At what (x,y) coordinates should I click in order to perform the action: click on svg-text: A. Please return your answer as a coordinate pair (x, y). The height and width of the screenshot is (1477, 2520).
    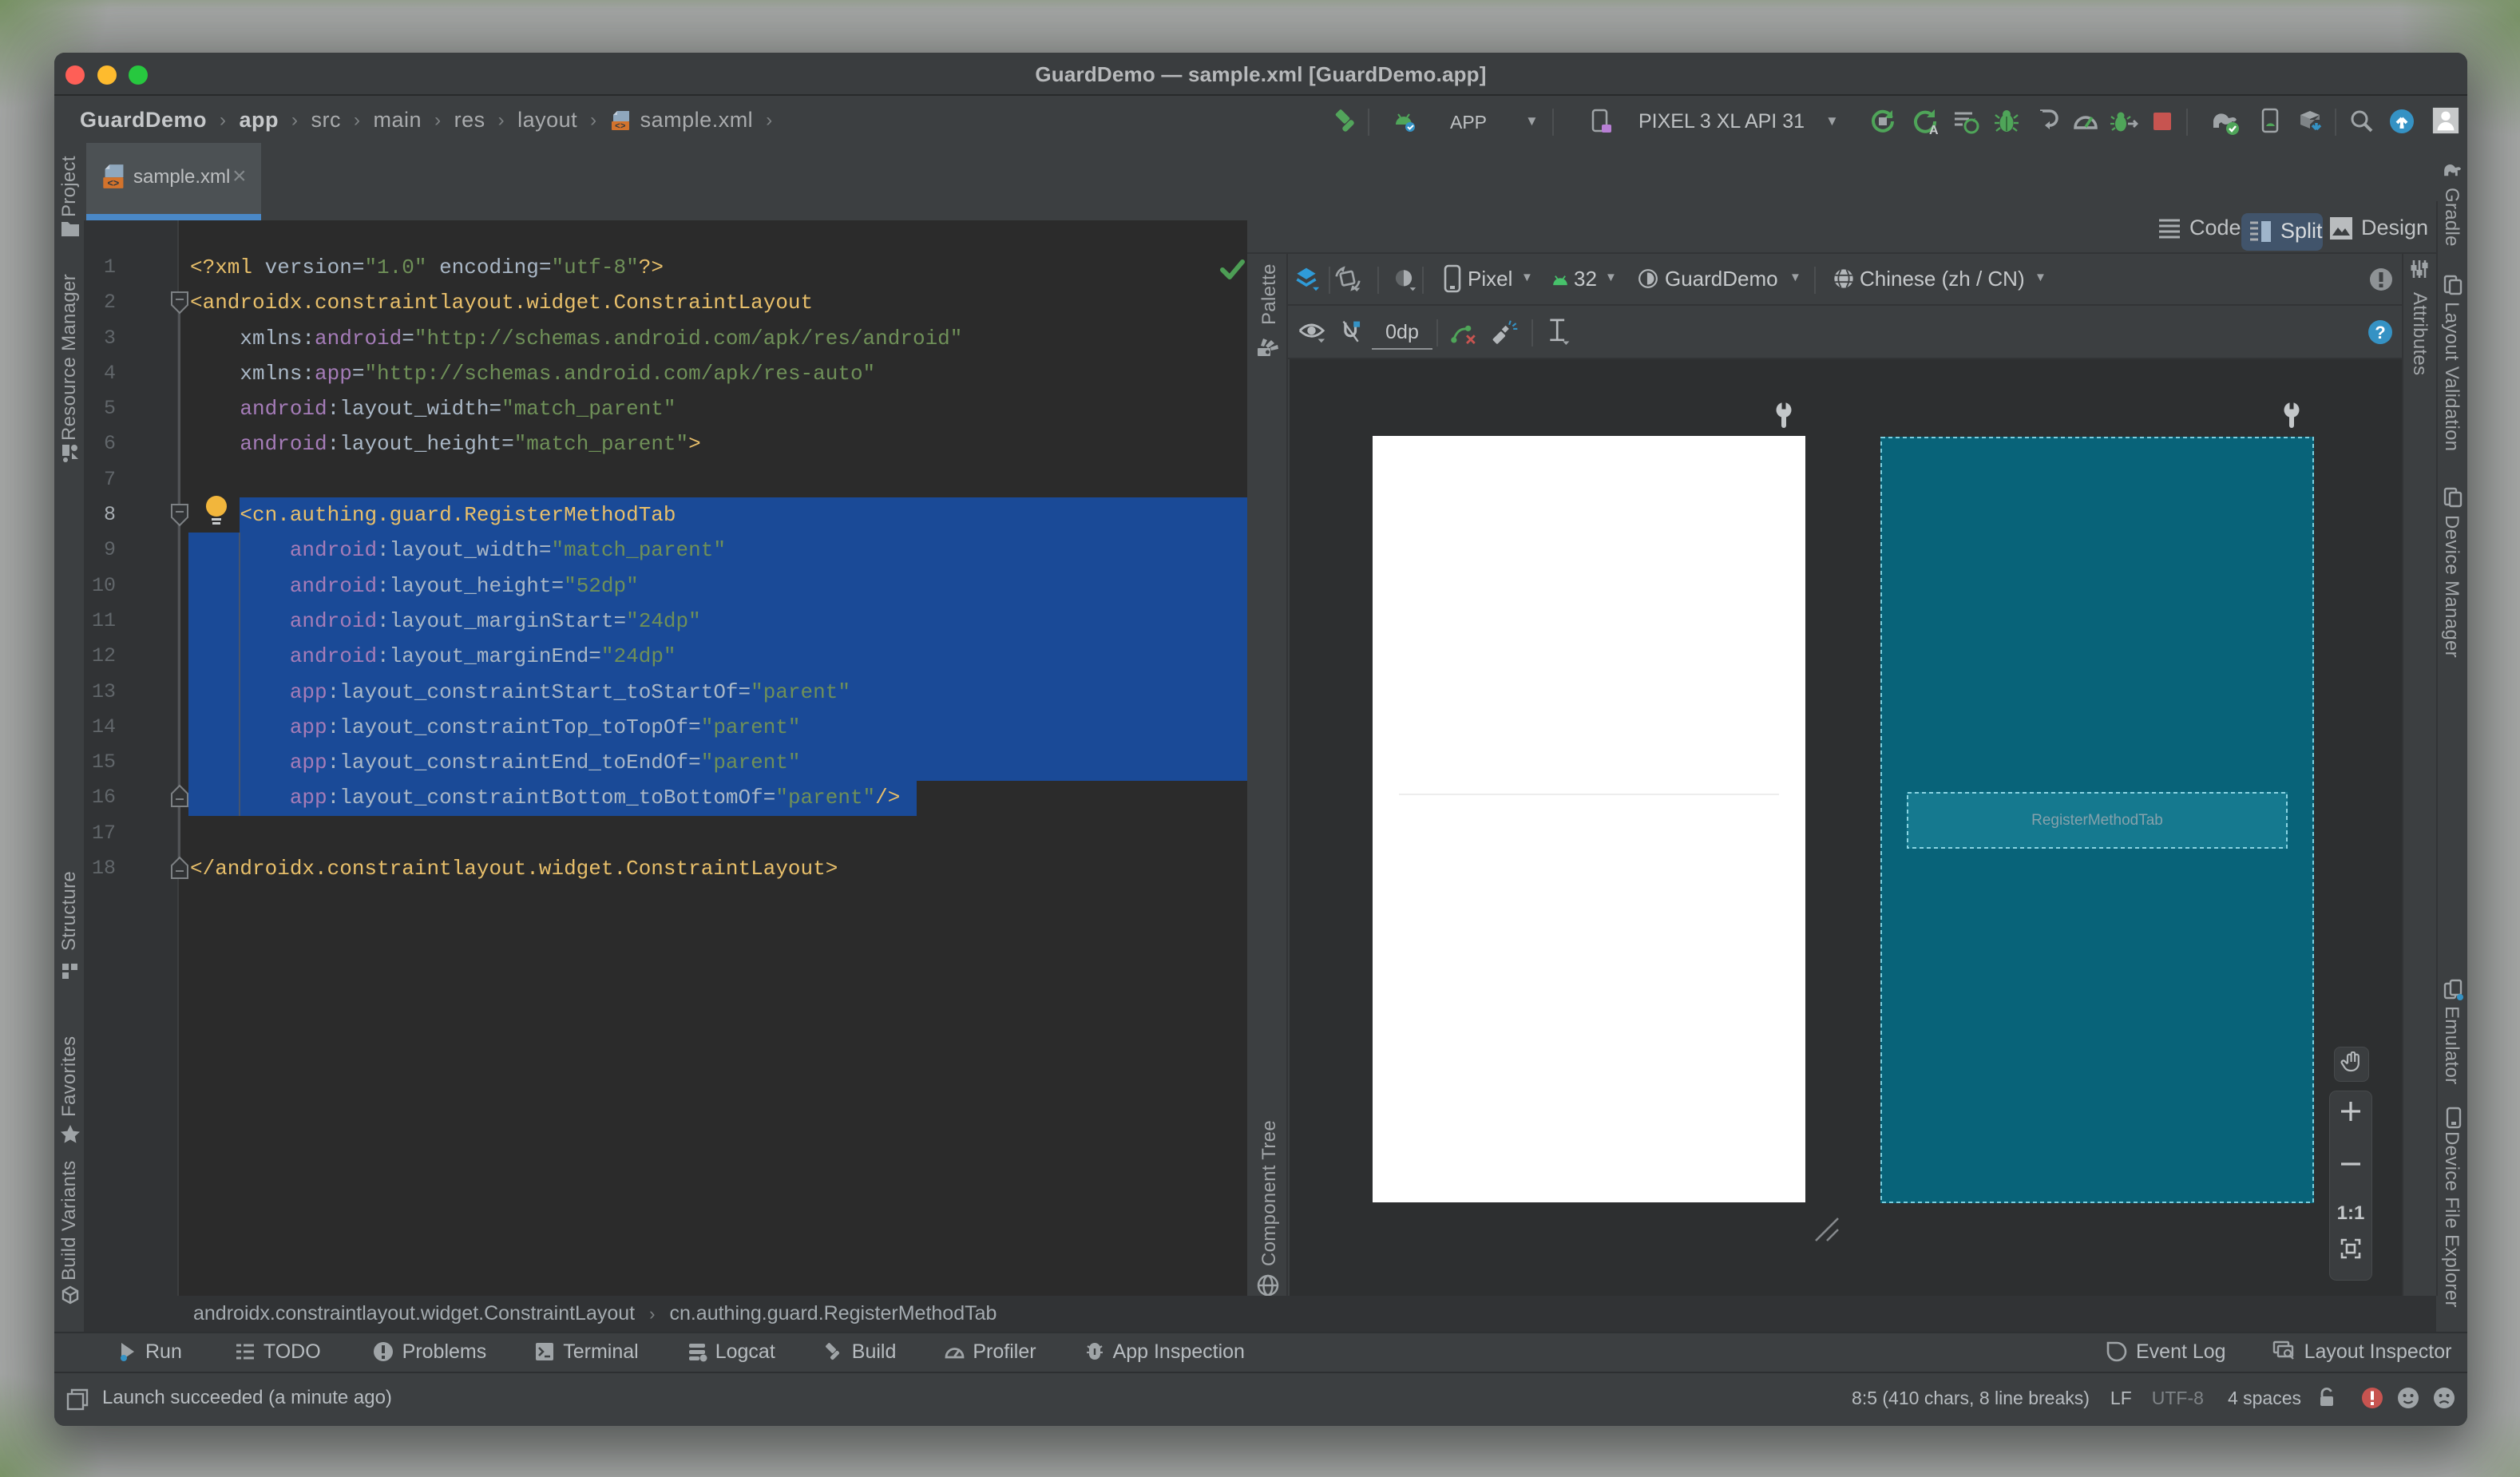
    Looking at the image, I should click on (1934, 130).